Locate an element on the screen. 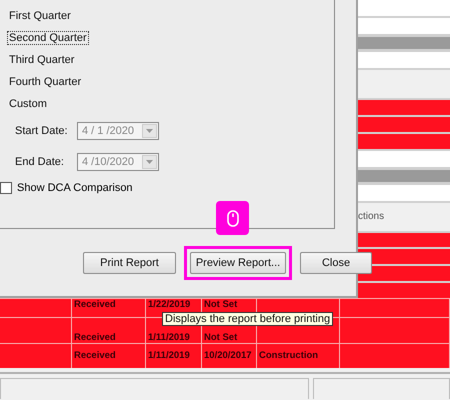  mouse-icon is located at coordinates (232, 218).